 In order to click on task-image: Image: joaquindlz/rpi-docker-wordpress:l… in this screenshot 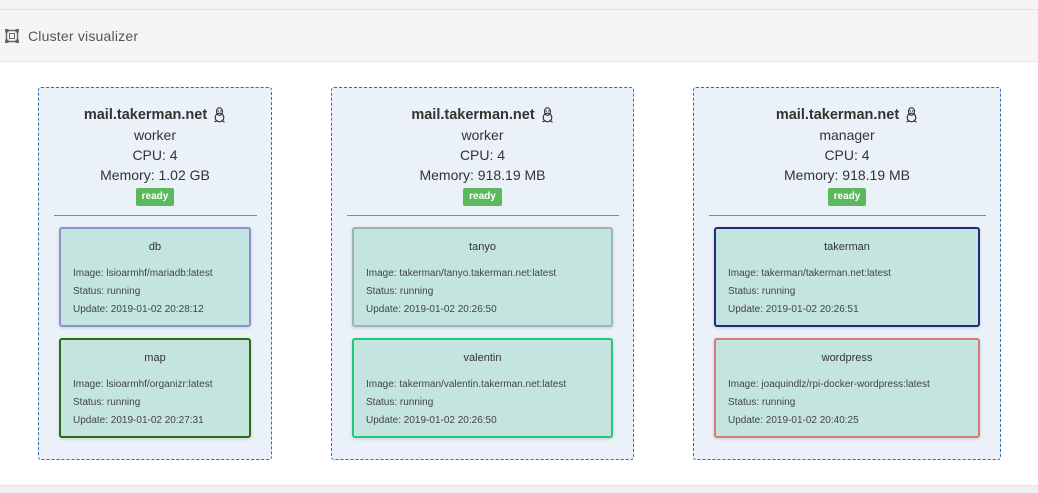, I will do `click(829, 384)`.